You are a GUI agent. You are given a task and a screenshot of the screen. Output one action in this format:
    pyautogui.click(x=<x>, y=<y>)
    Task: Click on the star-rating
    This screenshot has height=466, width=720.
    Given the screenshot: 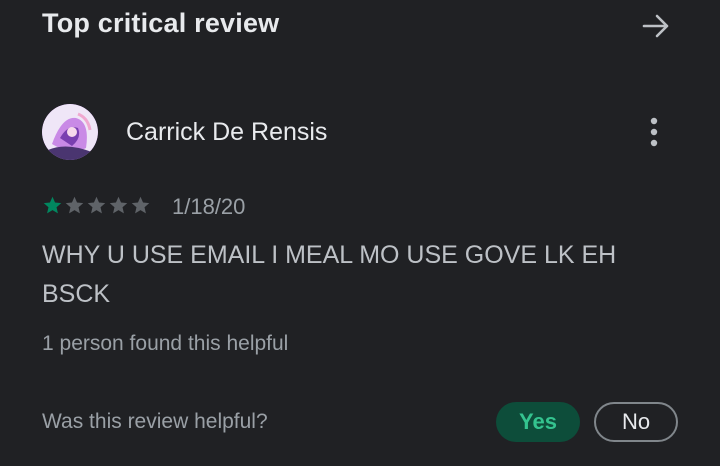 What is the action you would take?
    pyautogui.click(x=96, y=206)
    